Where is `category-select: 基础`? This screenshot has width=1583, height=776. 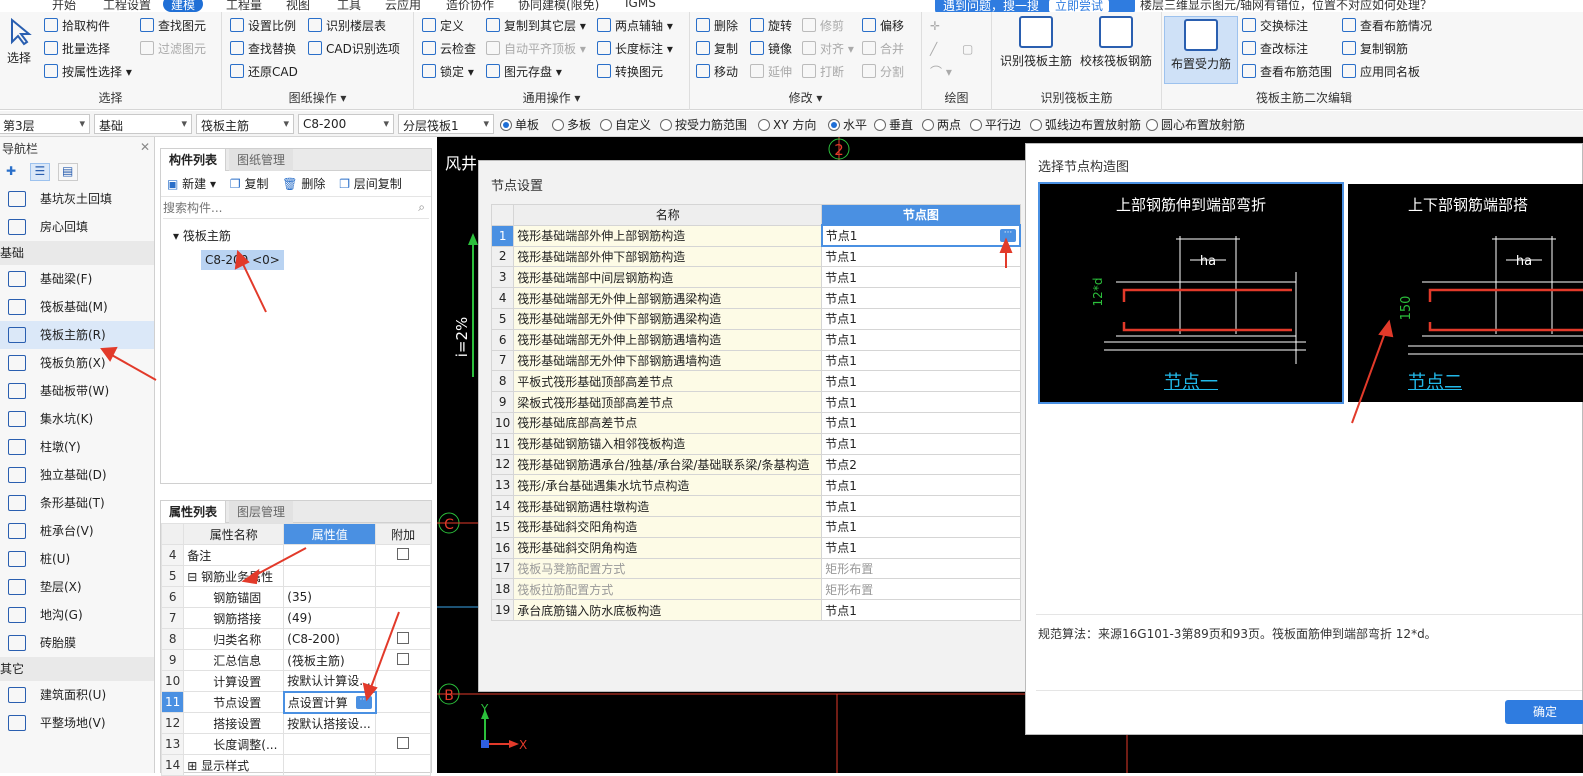 category-select: 基础 is located at coordinates (143, 124).